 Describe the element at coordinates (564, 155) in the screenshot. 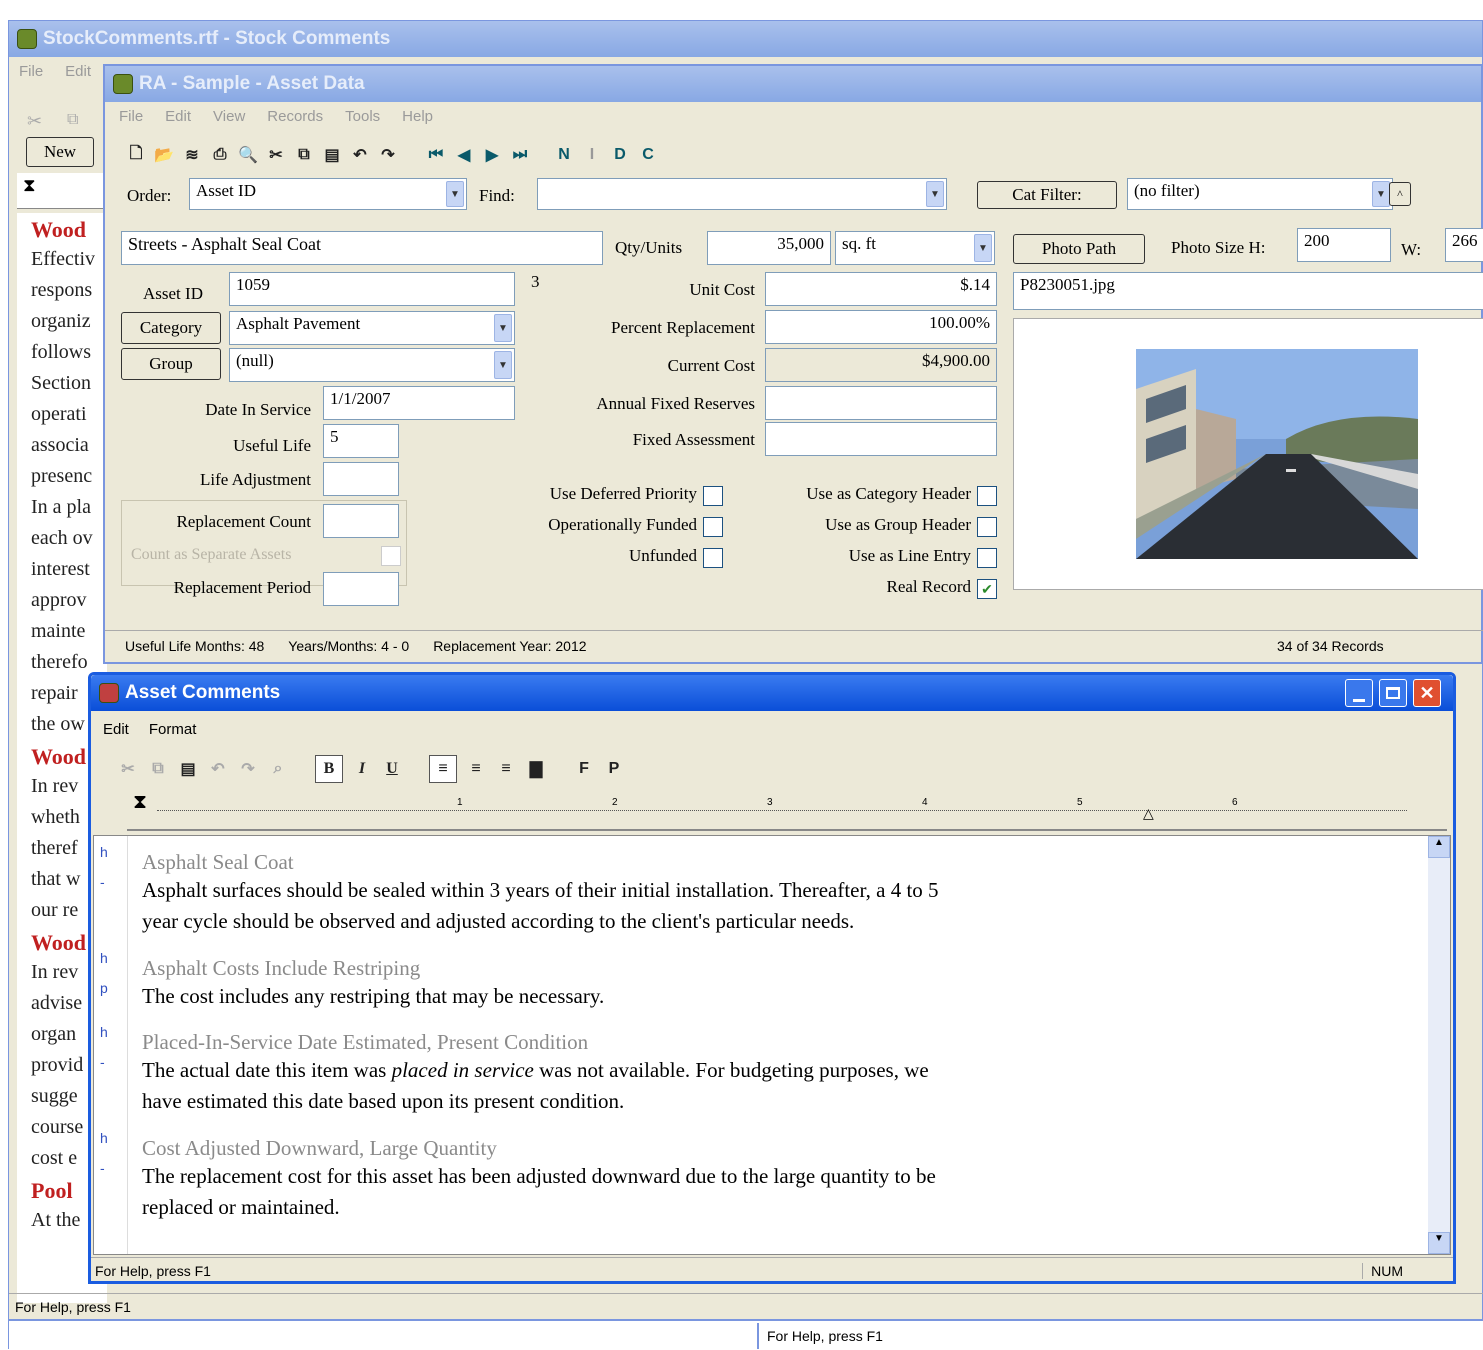

I see `new-record-icon: N` at that location.